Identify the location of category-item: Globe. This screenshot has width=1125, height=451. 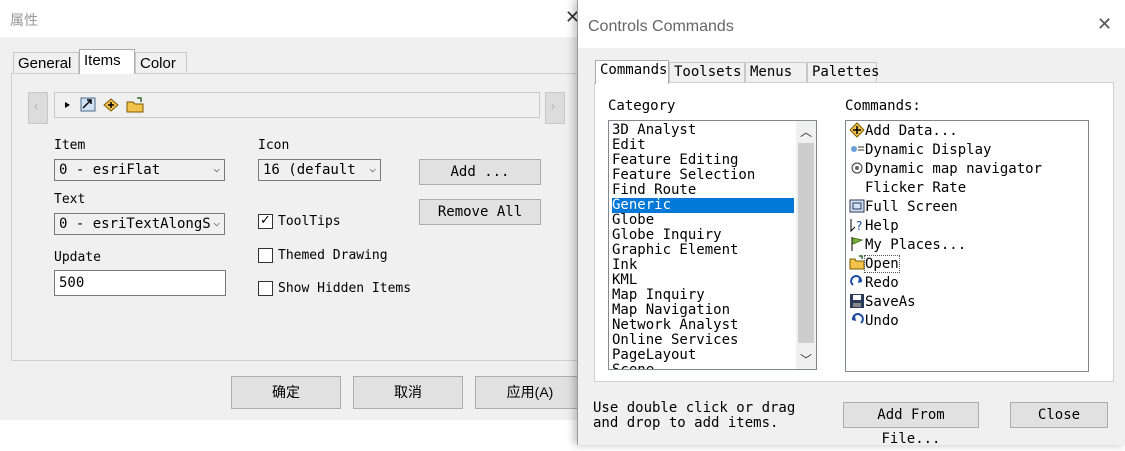
(703, 220).